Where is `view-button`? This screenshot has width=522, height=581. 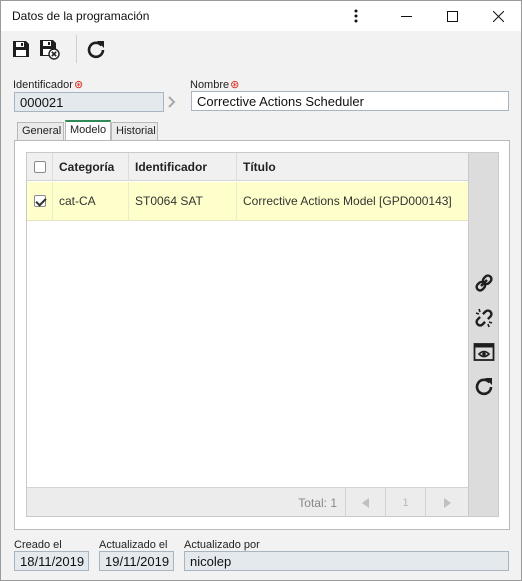 view-button is located at coordinates (484, 352).